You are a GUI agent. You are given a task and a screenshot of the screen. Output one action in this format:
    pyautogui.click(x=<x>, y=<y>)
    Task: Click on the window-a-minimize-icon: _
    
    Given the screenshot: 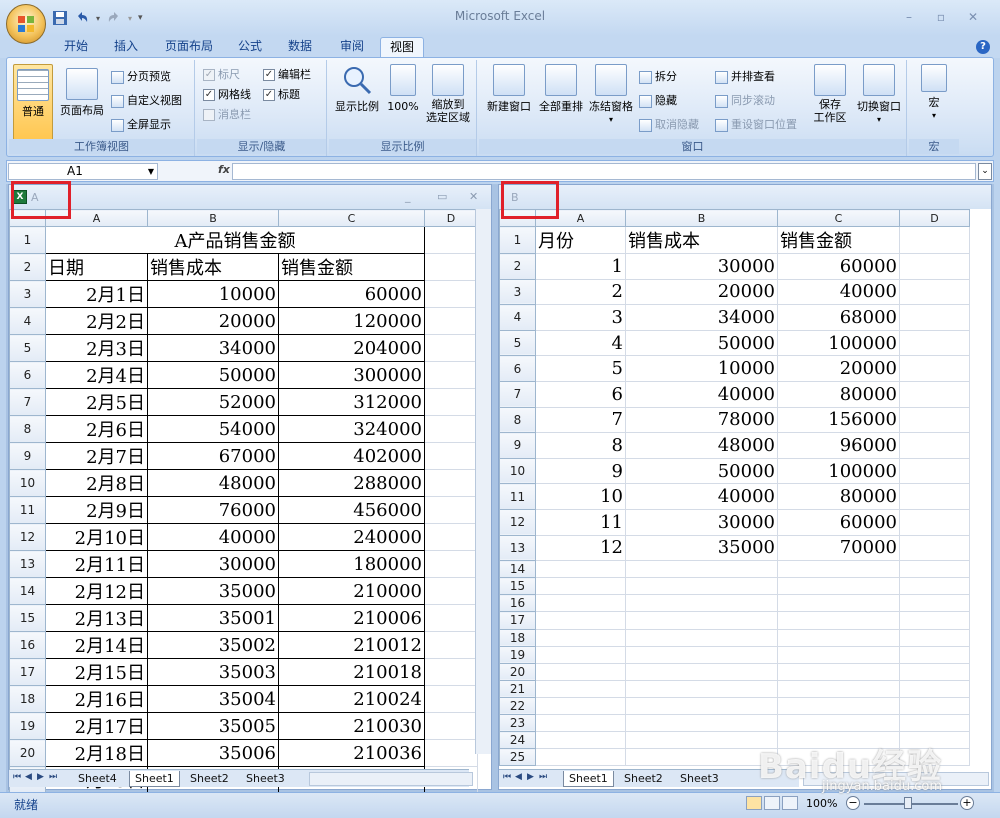 What is the action you would take?
    pyautogui.click(x=408, y=196)
    